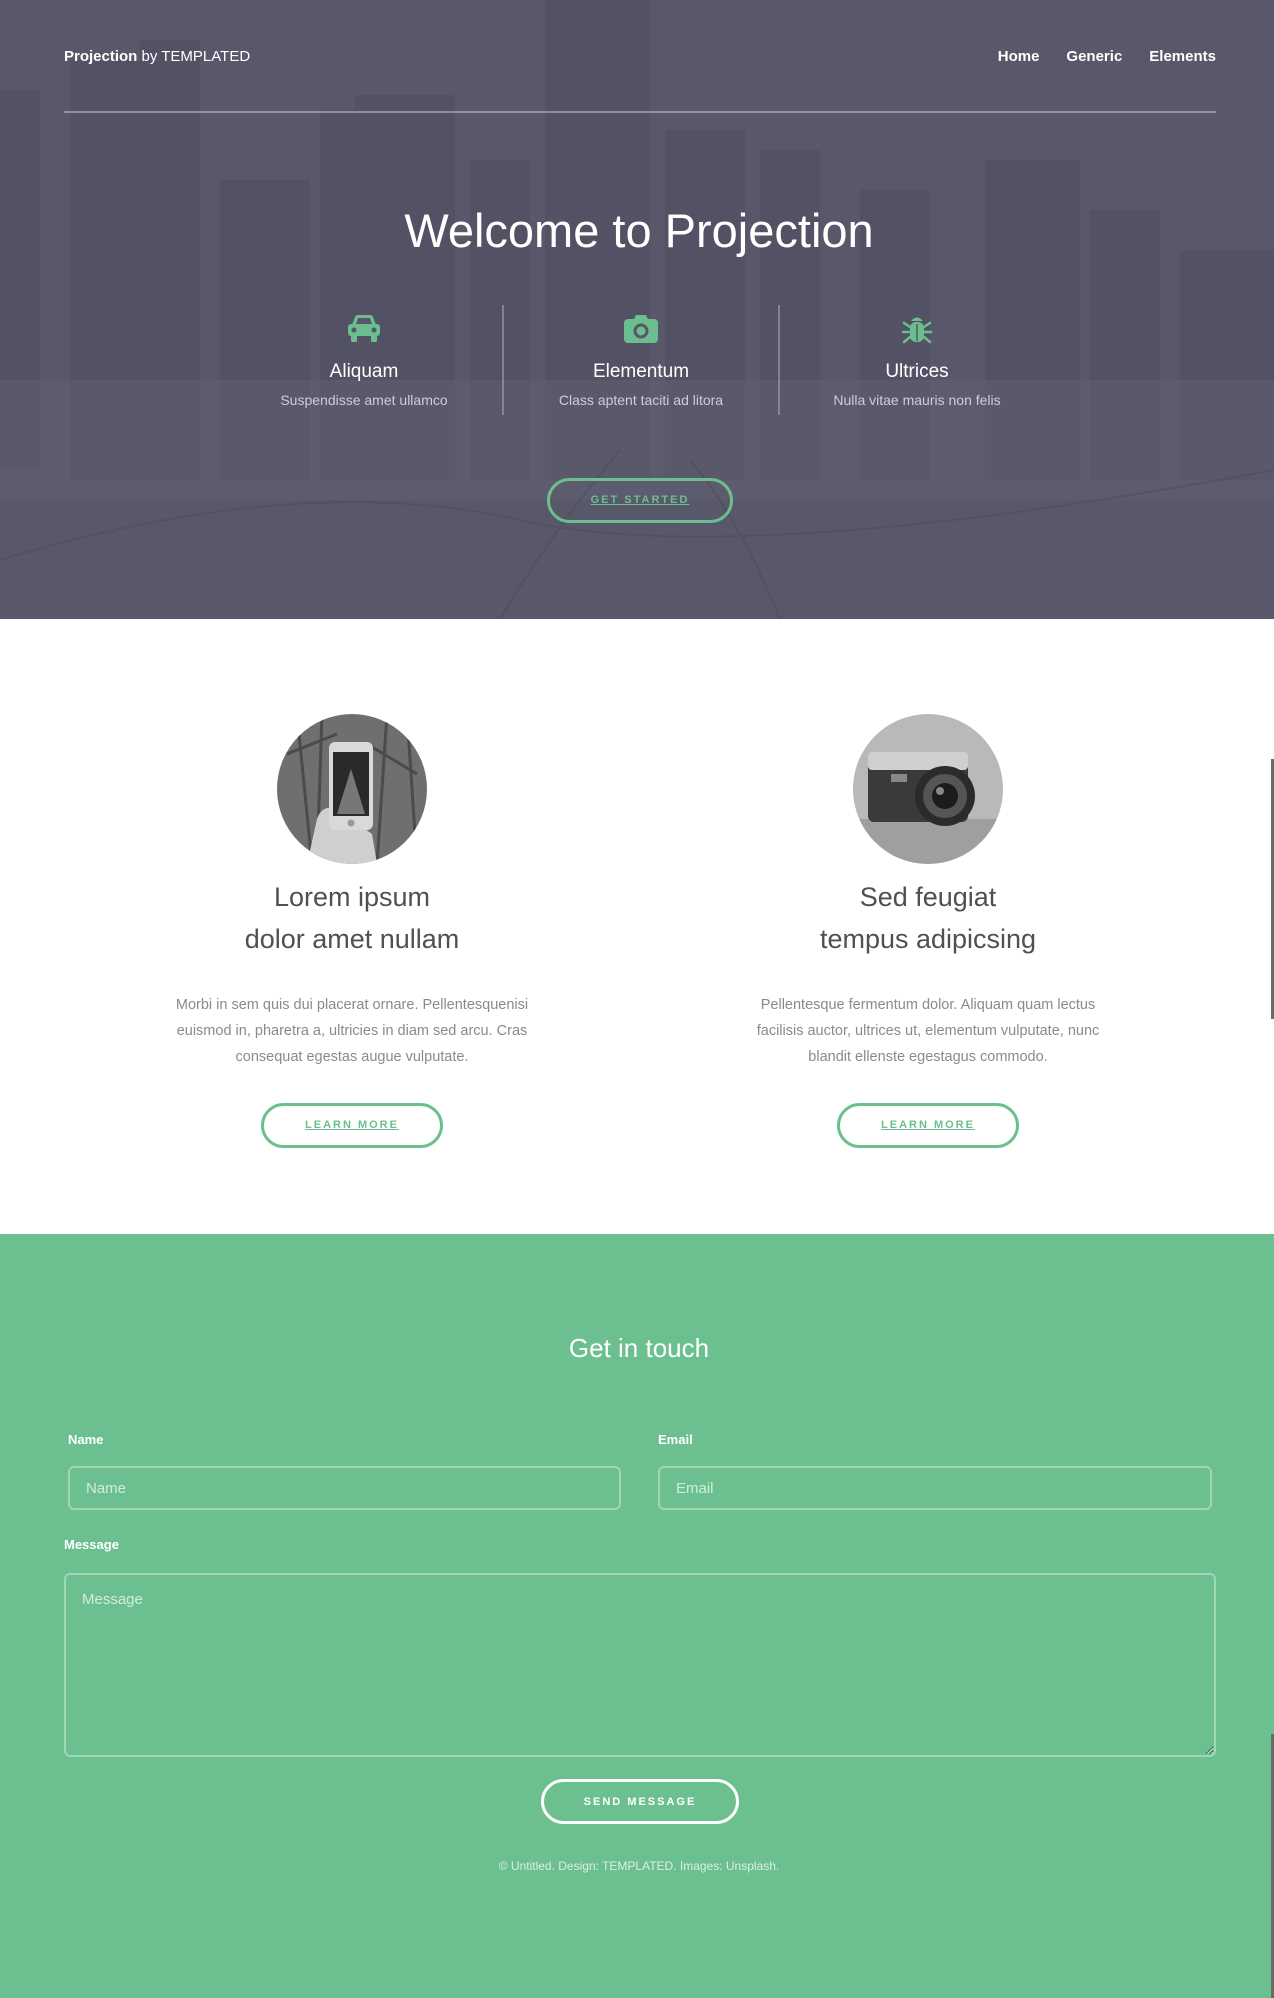 The image size is (1274, 1998). I want to click on logo-text: by TEMPLATED, so click(194, 56).